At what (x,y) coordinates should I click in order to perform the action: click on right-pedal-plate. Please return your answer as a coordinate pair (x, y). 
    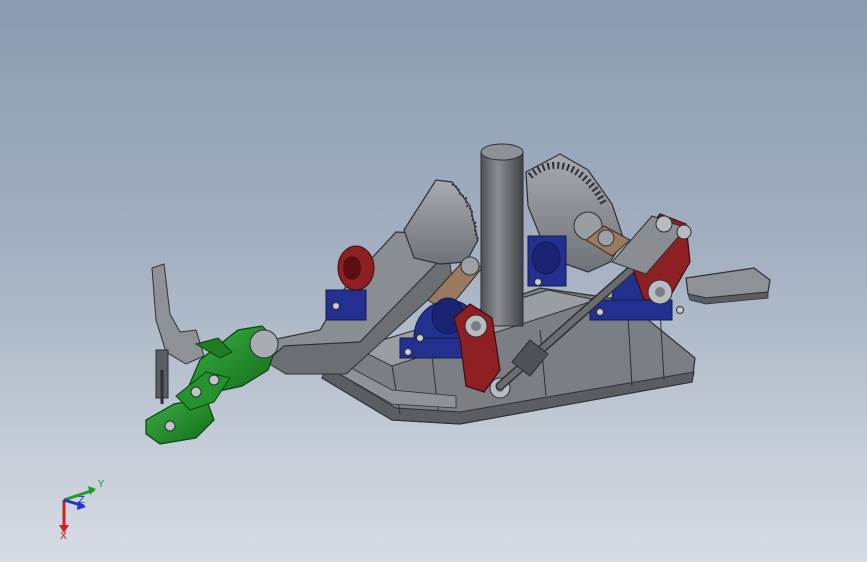
    Looking at the image, I should click on (728, 286).